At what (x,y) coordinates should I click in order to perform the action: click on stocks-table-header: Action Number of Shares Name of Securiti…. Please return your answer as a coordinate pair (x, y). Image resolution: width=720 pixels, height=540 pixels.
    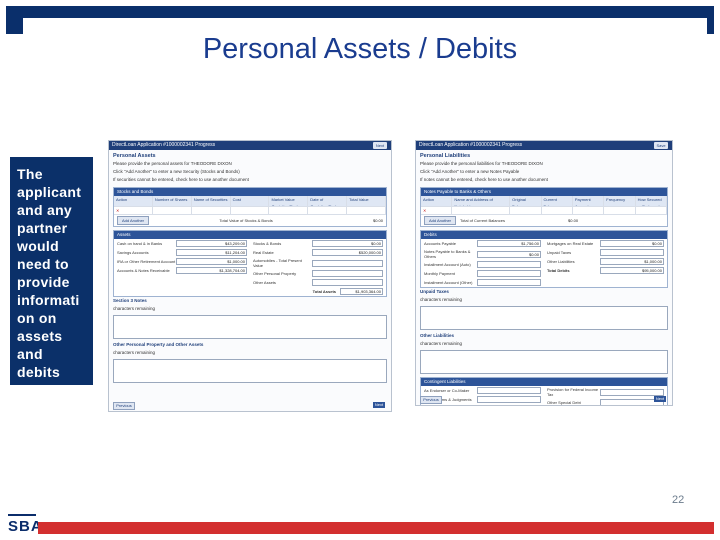
    Looking at the image, I should click on (250, 201).